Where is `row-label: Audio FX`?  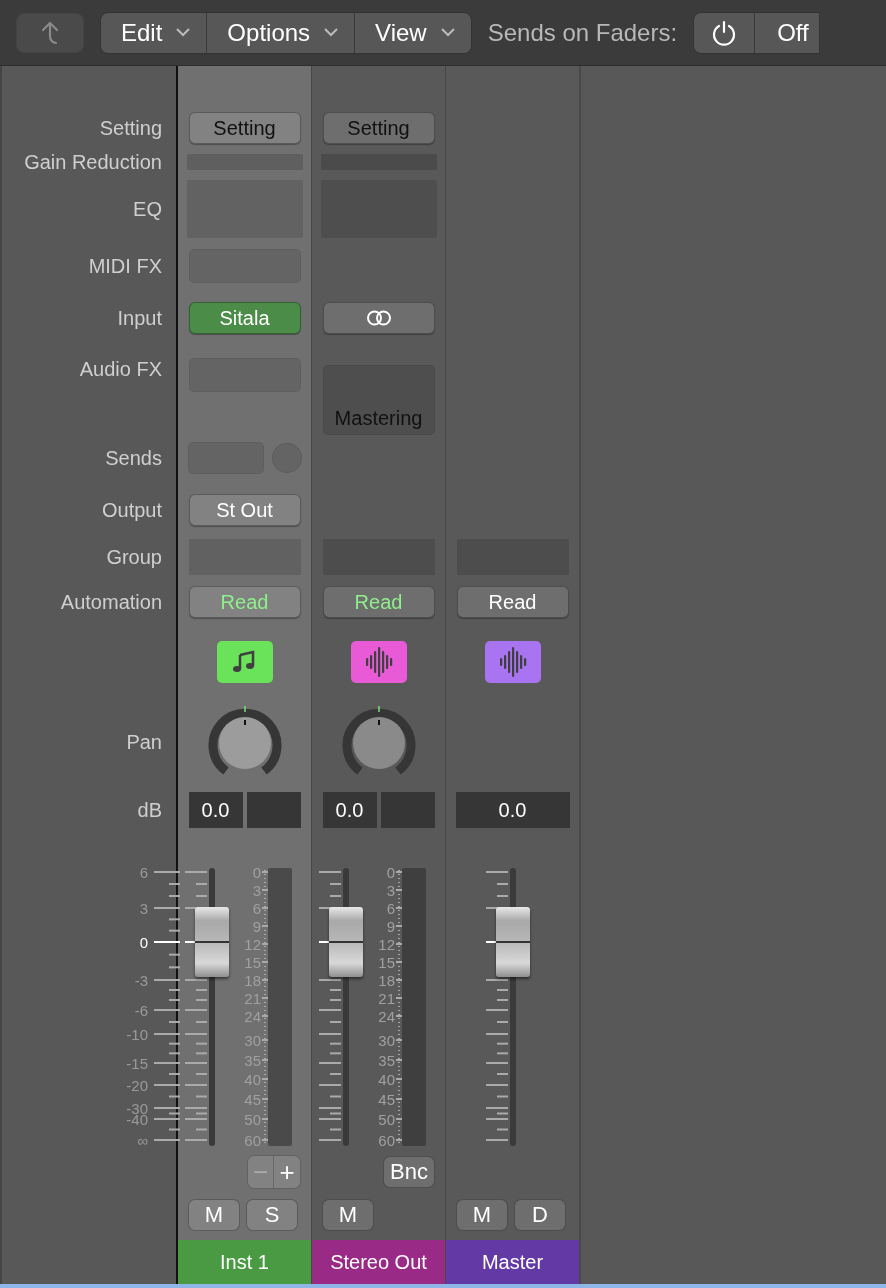 row-label: Audio FX is located at coordinates (120, 369).